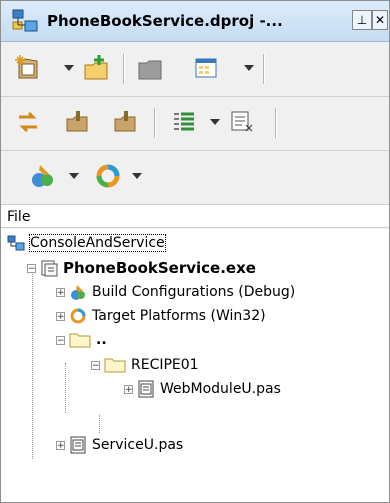 This screenshot has height=503, width=390. I want to click on tree-item-label: RECIPE01, so click(165, 365).